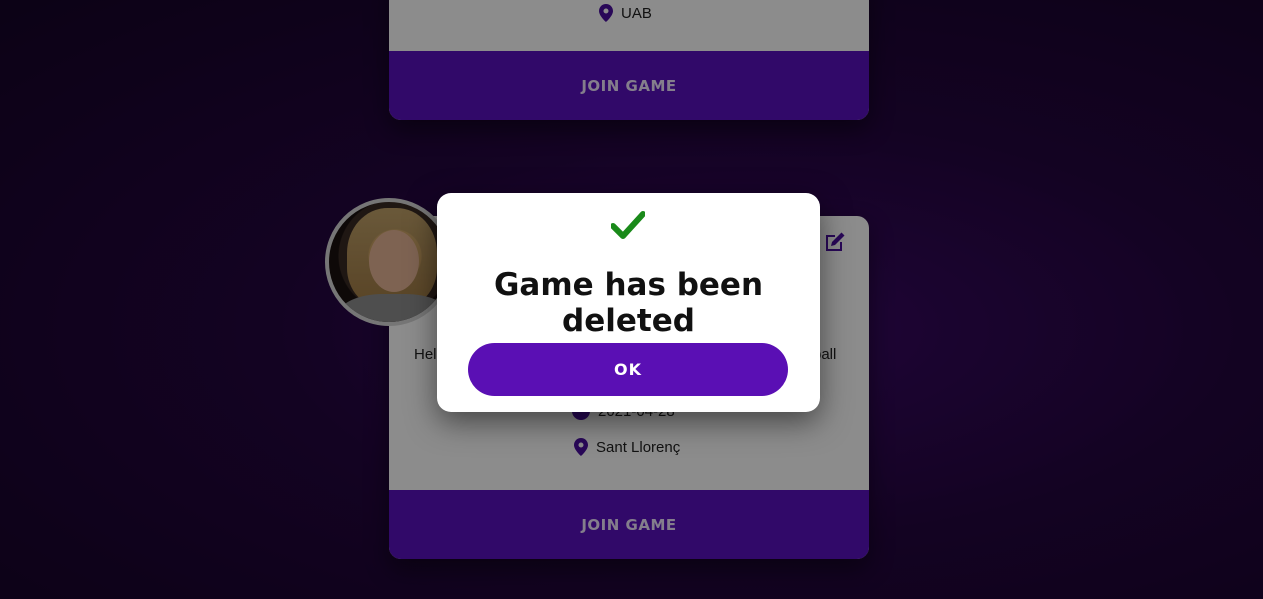  I want to click on dialog-title: Game has been deleted, so click(628, 303).